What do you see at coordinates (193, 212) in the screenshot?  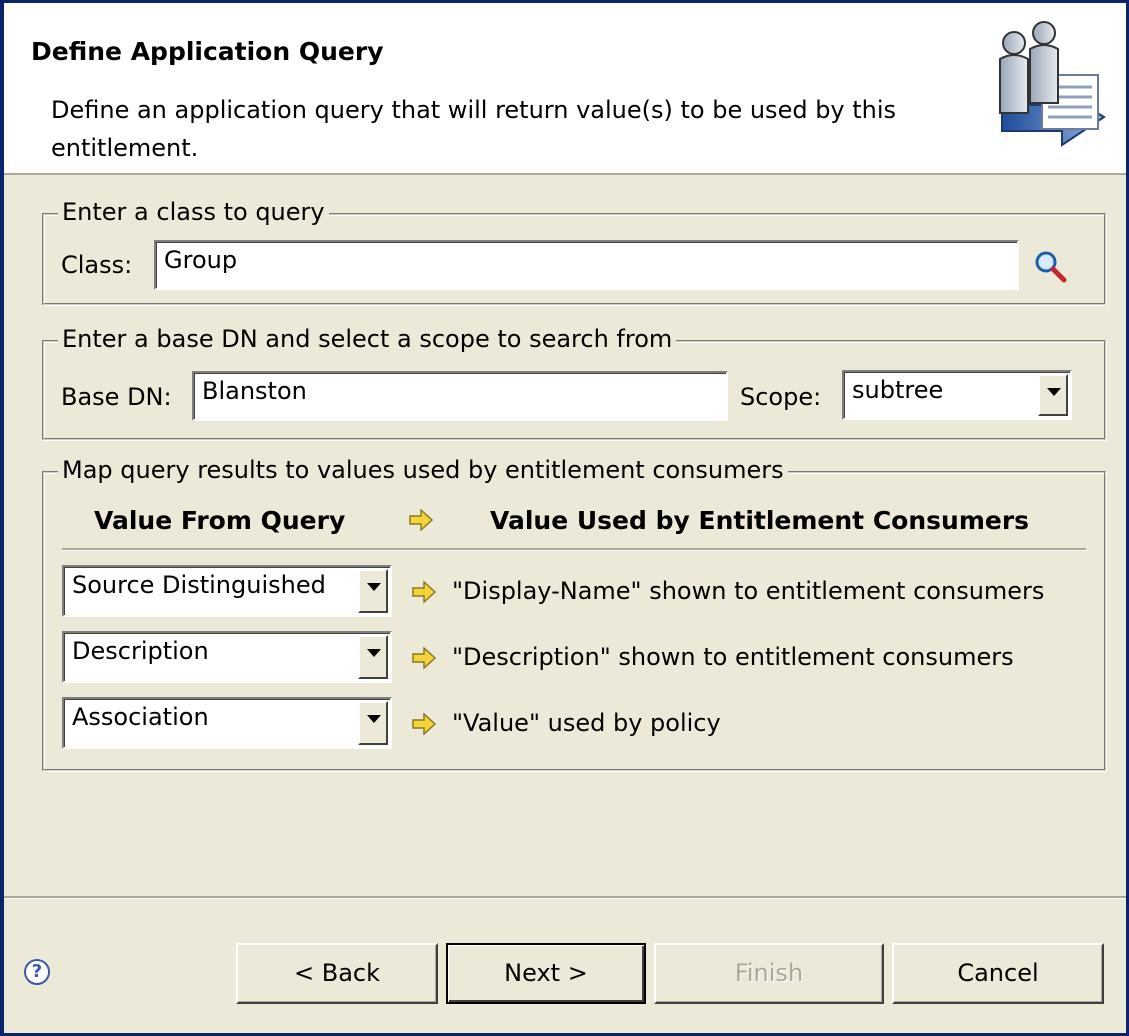 I see `class-group-legend: Enter a class to query` at bounding box center [193, 212].